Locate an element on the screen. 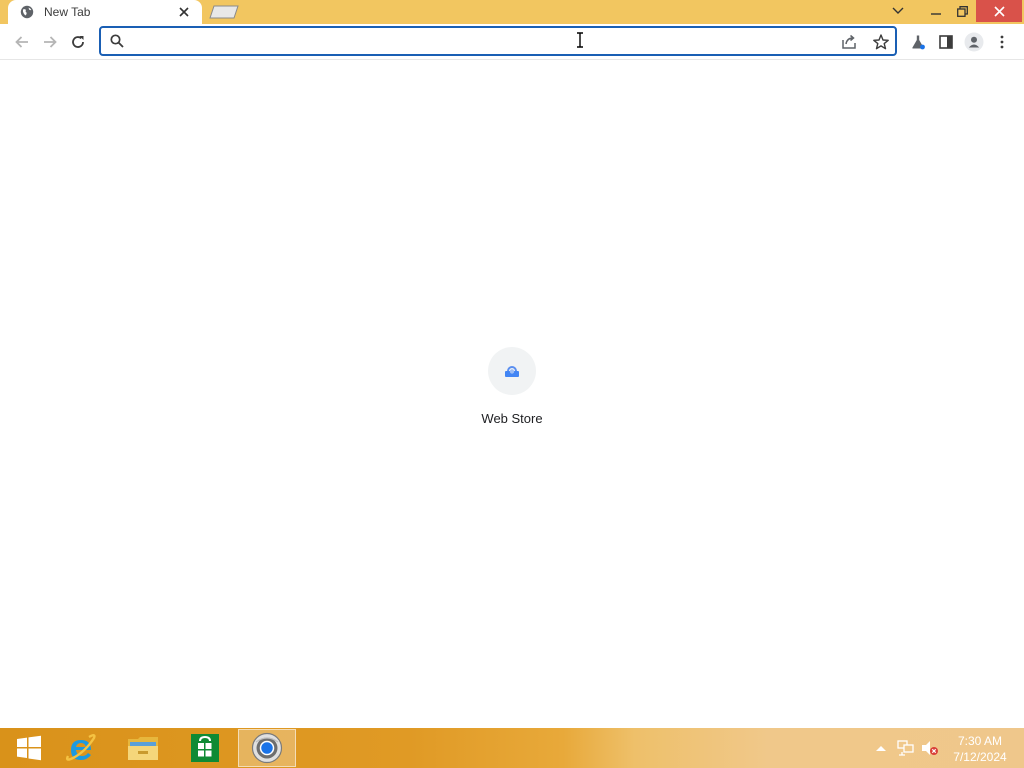  extensions-button is located at coordinates (918, 42).